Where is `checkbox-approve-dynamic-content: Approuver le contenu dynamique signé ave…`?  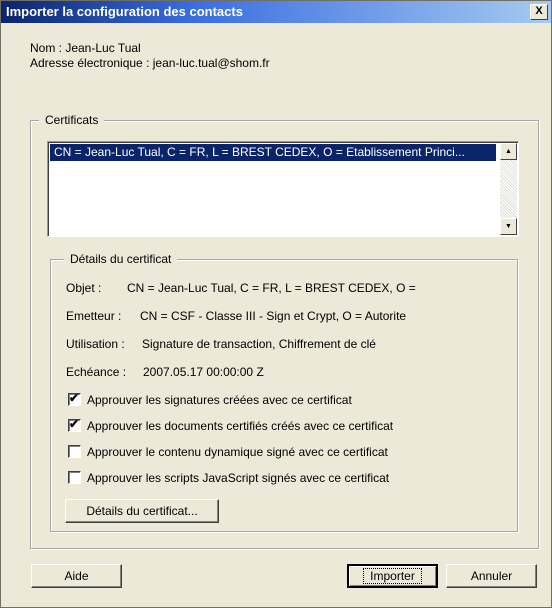
checkbox-approve-dynamic-content: Approuver le contenu dynamique signé ave… is located at coordinates (228, 452).